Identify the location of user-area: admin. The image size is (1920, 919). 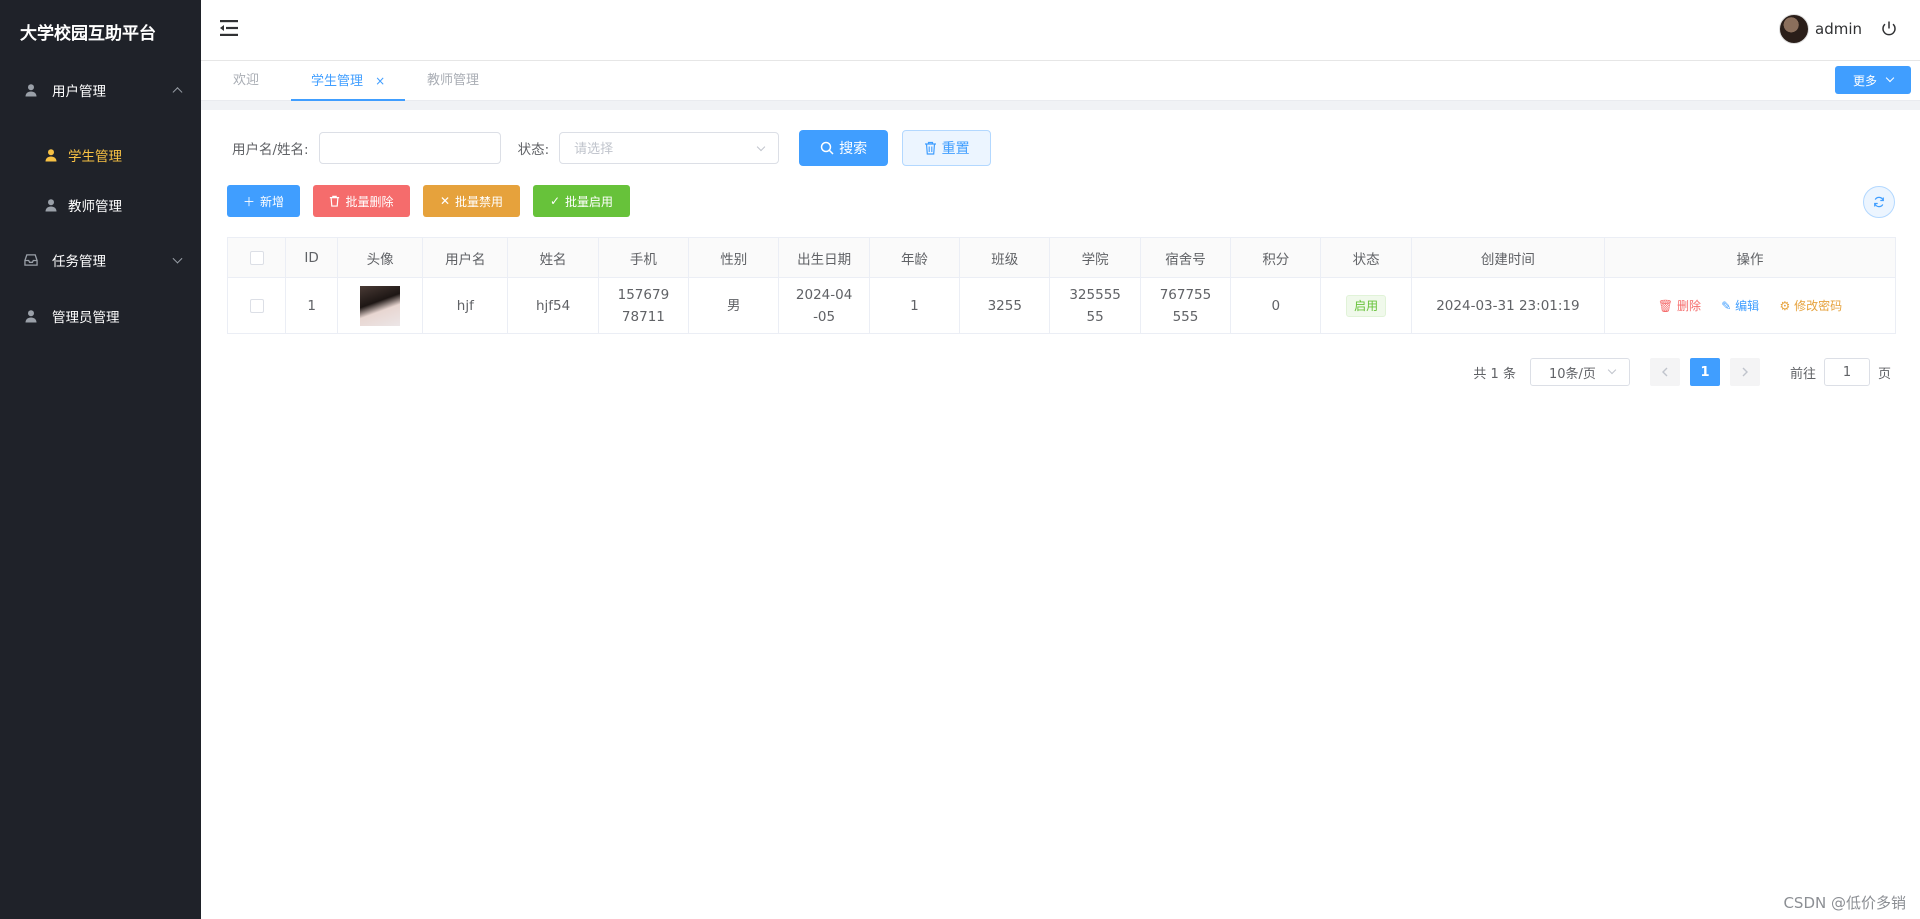
(1838, 29).